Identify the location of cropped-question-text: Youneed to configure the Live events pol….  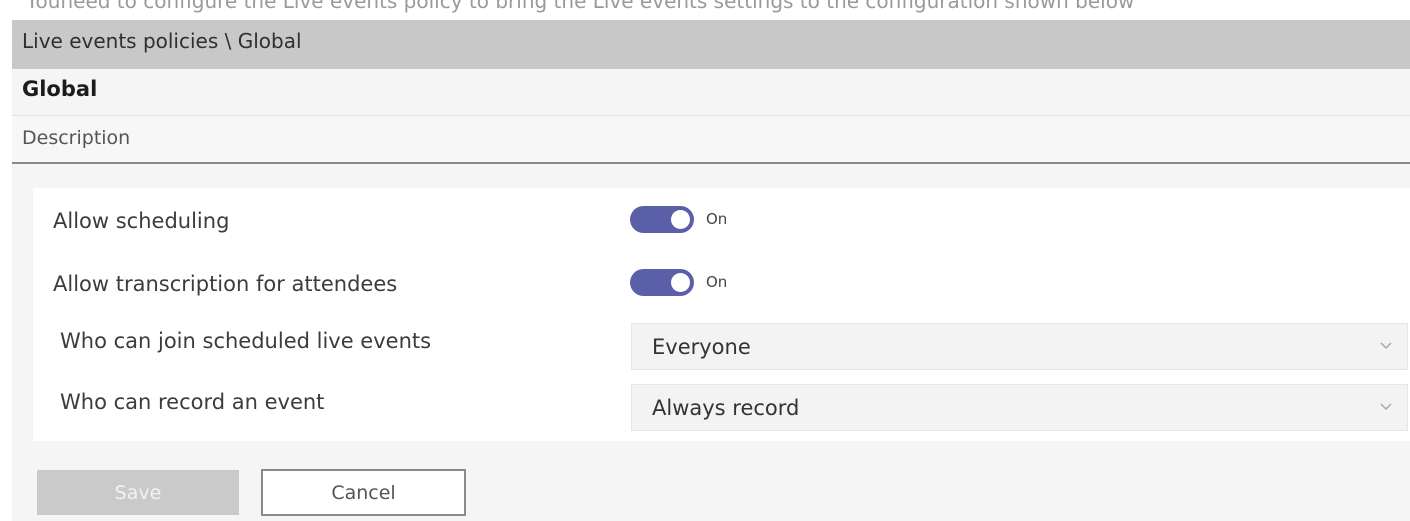
(705, 10).